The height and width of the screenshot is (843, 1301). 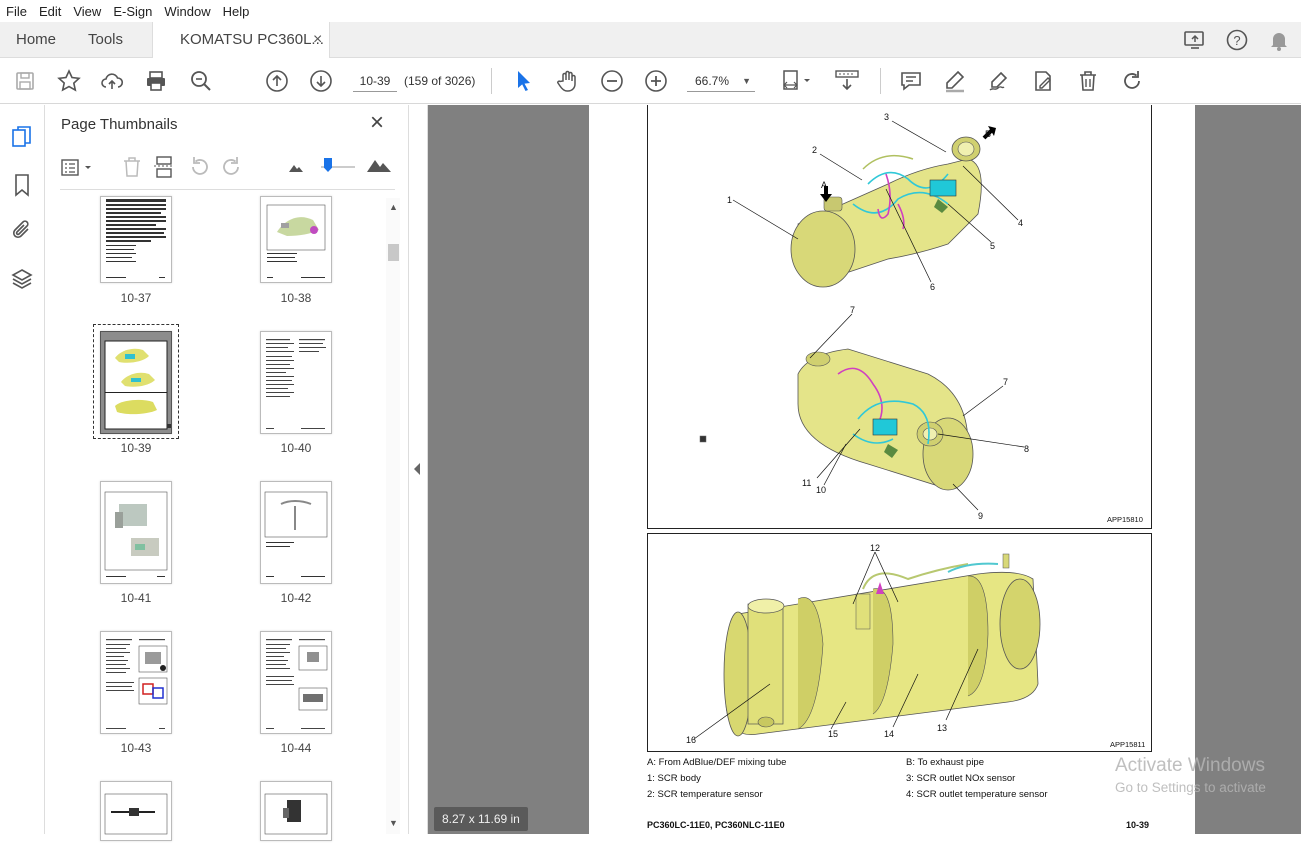 What do you see at coordinates (201, 81) in the screenshot?
I see `zoom-search-icon` at bounding box center [201, 81].